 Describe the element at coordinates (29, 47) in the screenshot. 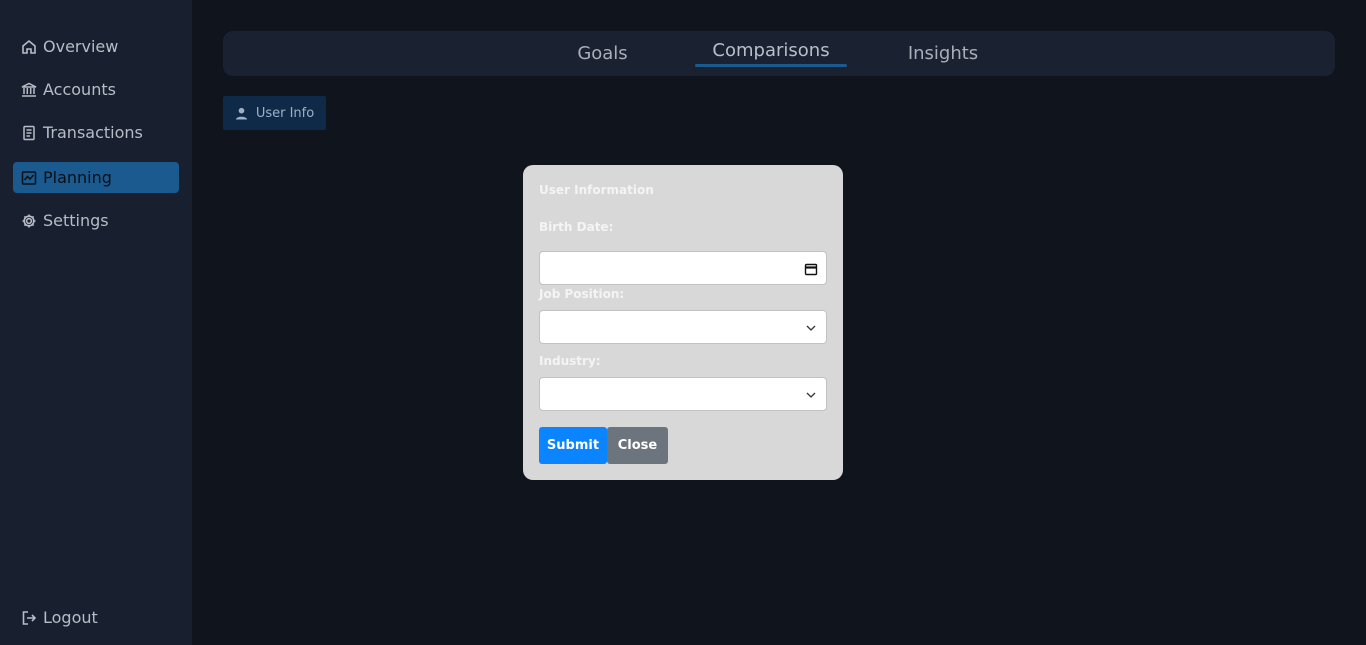

I see `home-icon` at that location.